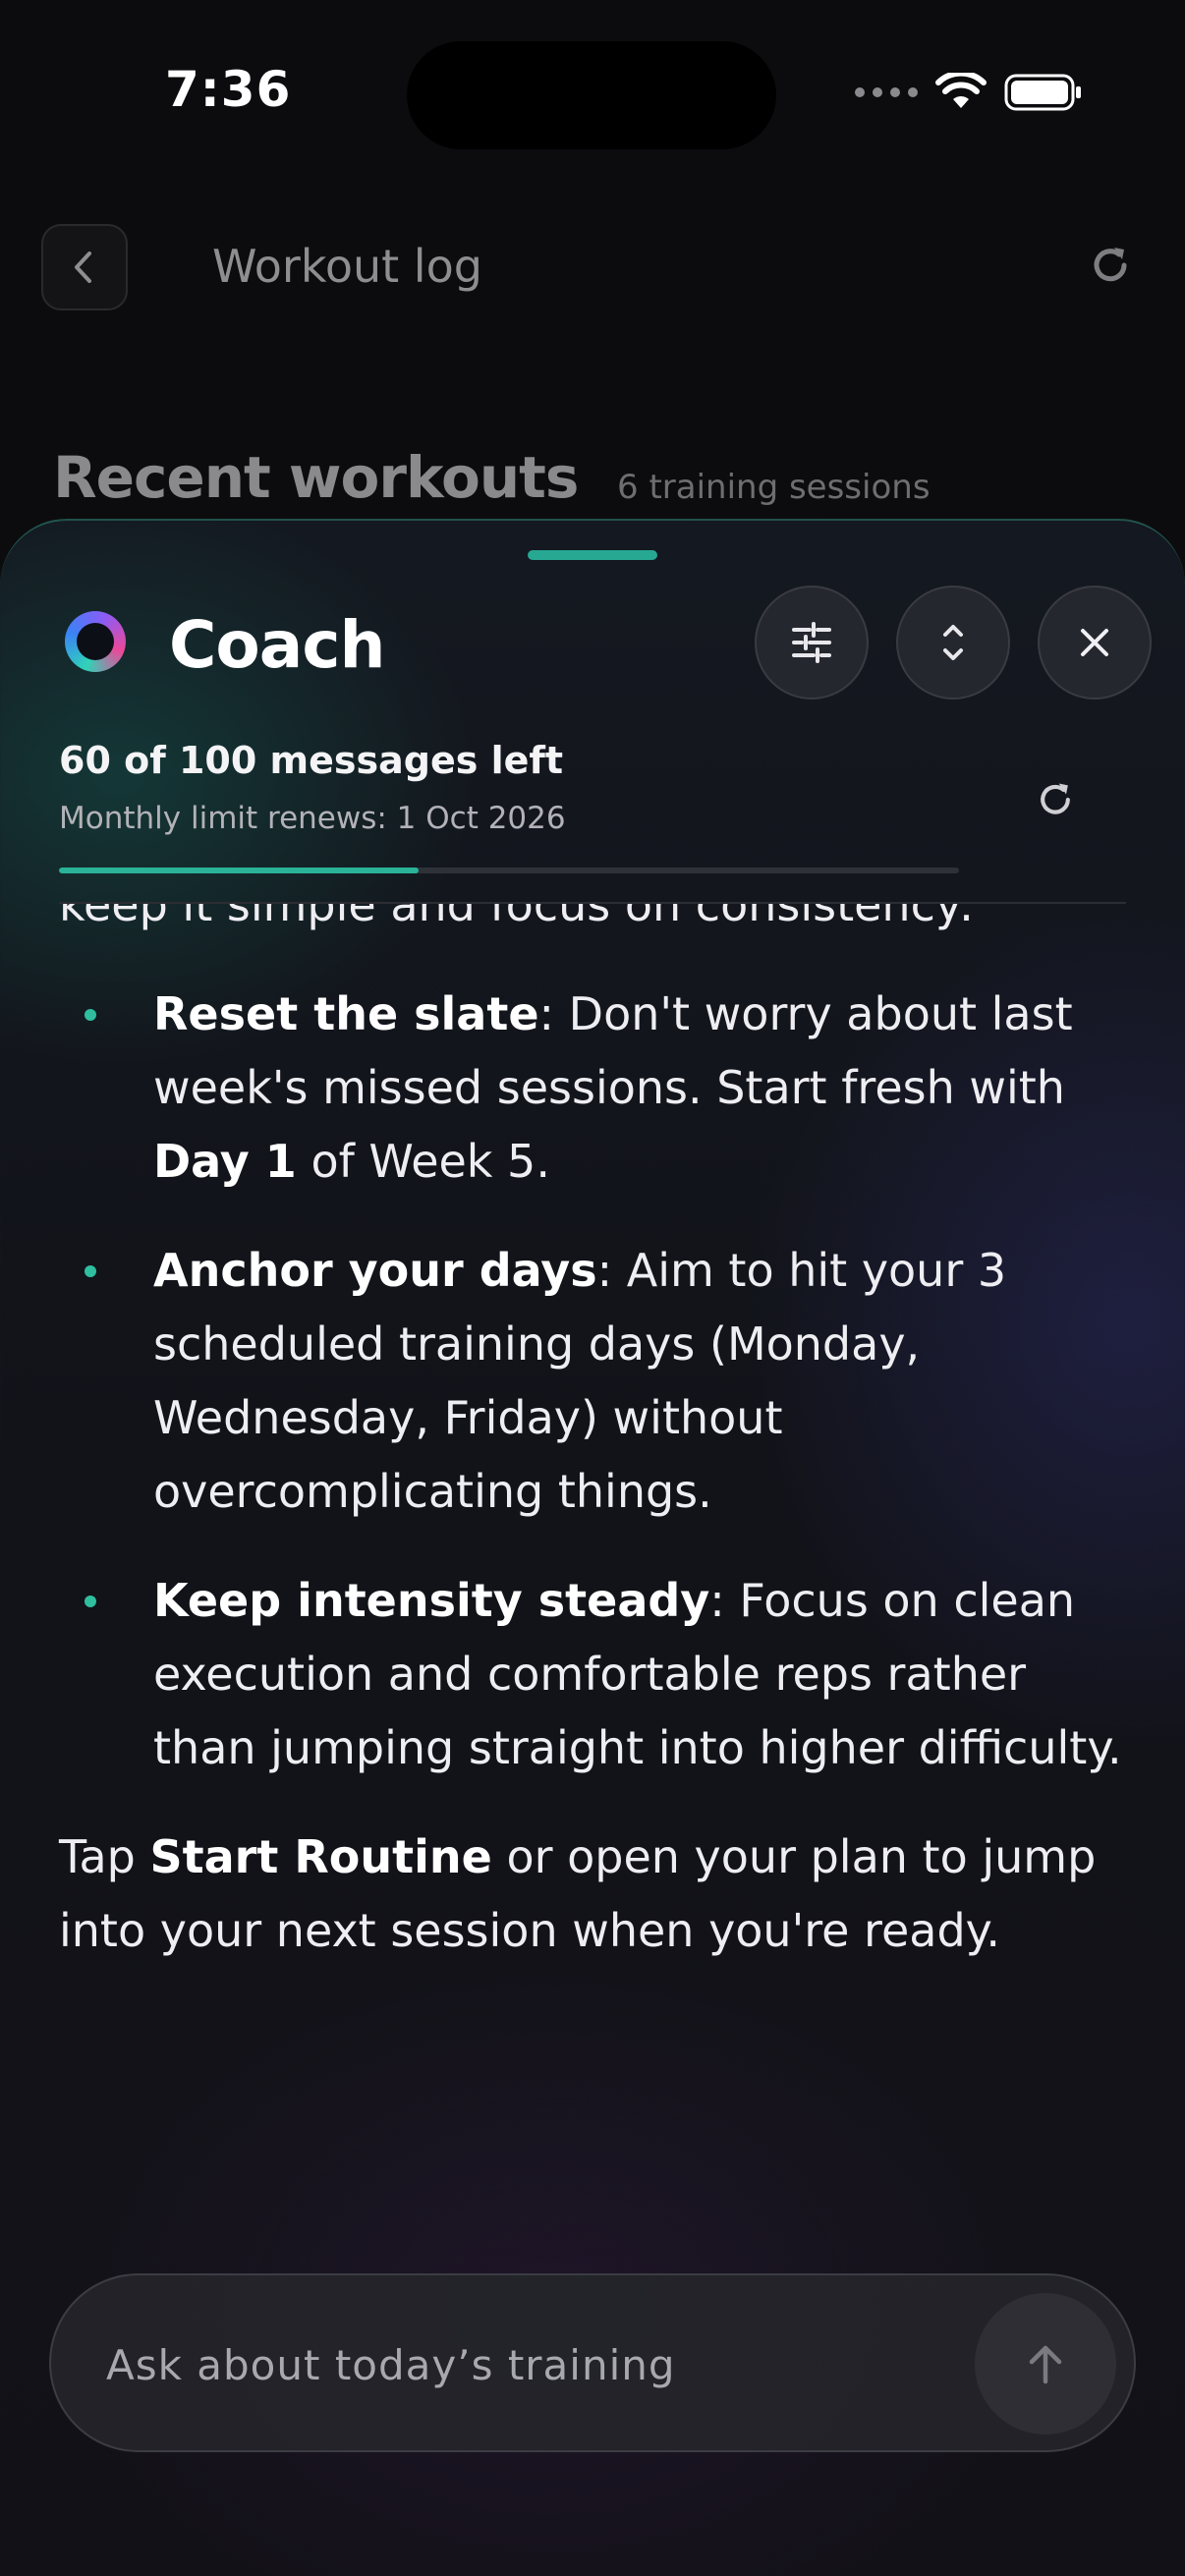  I want to click on close-icon, so click(1095, 642).